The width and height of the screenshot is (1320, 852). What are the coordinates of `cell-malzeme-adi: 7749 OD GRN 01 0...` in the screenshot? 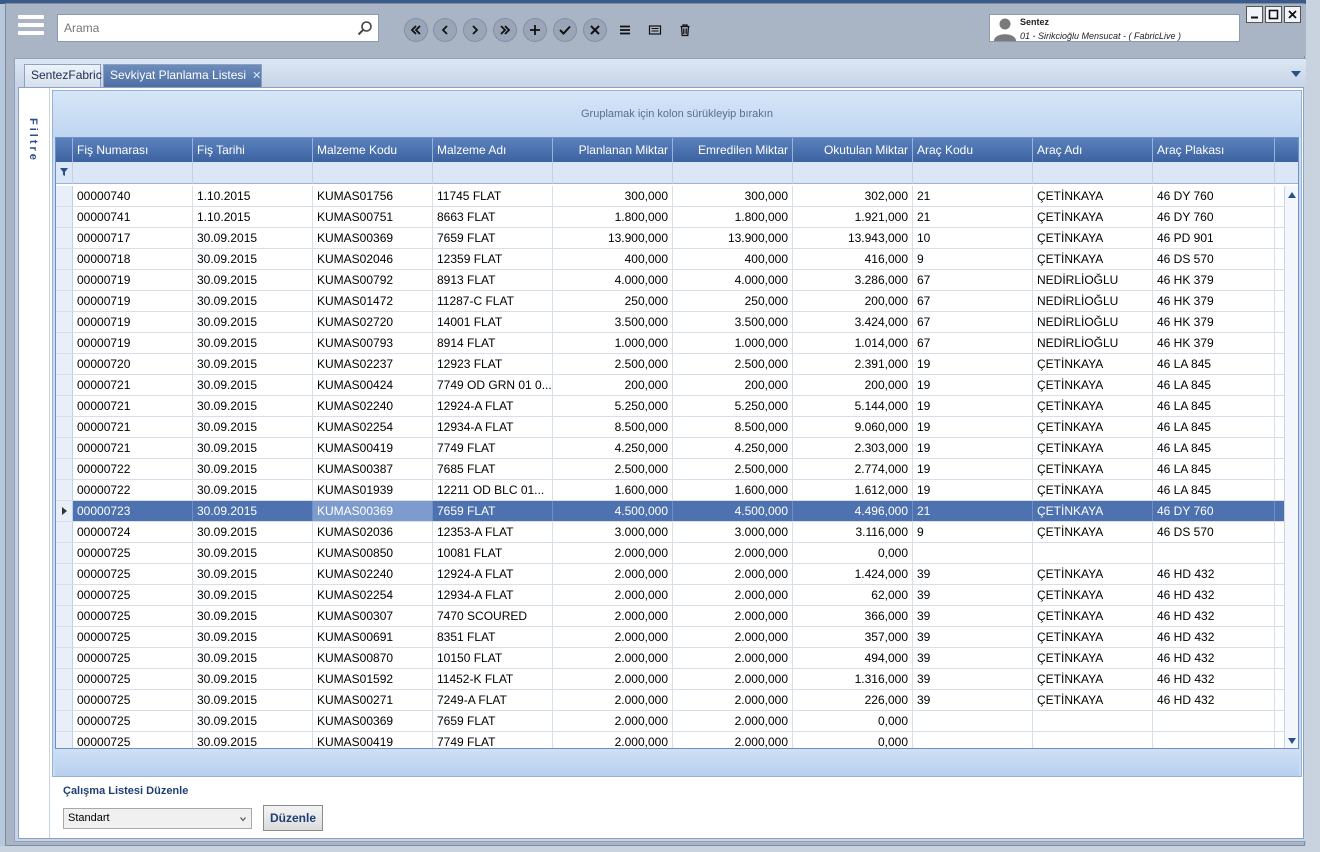 It's located at (493, 385).